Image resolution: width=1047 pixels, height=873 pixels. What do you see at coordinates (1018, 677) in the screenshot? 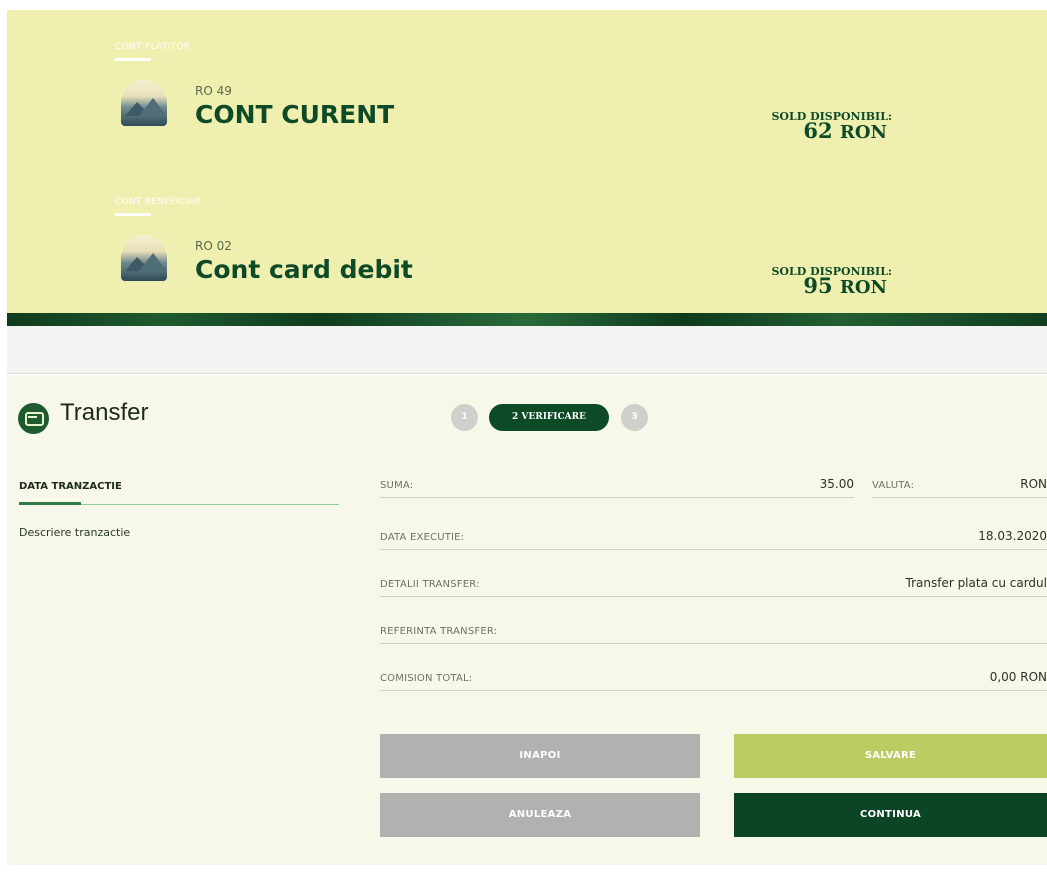
I see `comision-total-value: 0,00 RON` at bounding box center [1018, 677].